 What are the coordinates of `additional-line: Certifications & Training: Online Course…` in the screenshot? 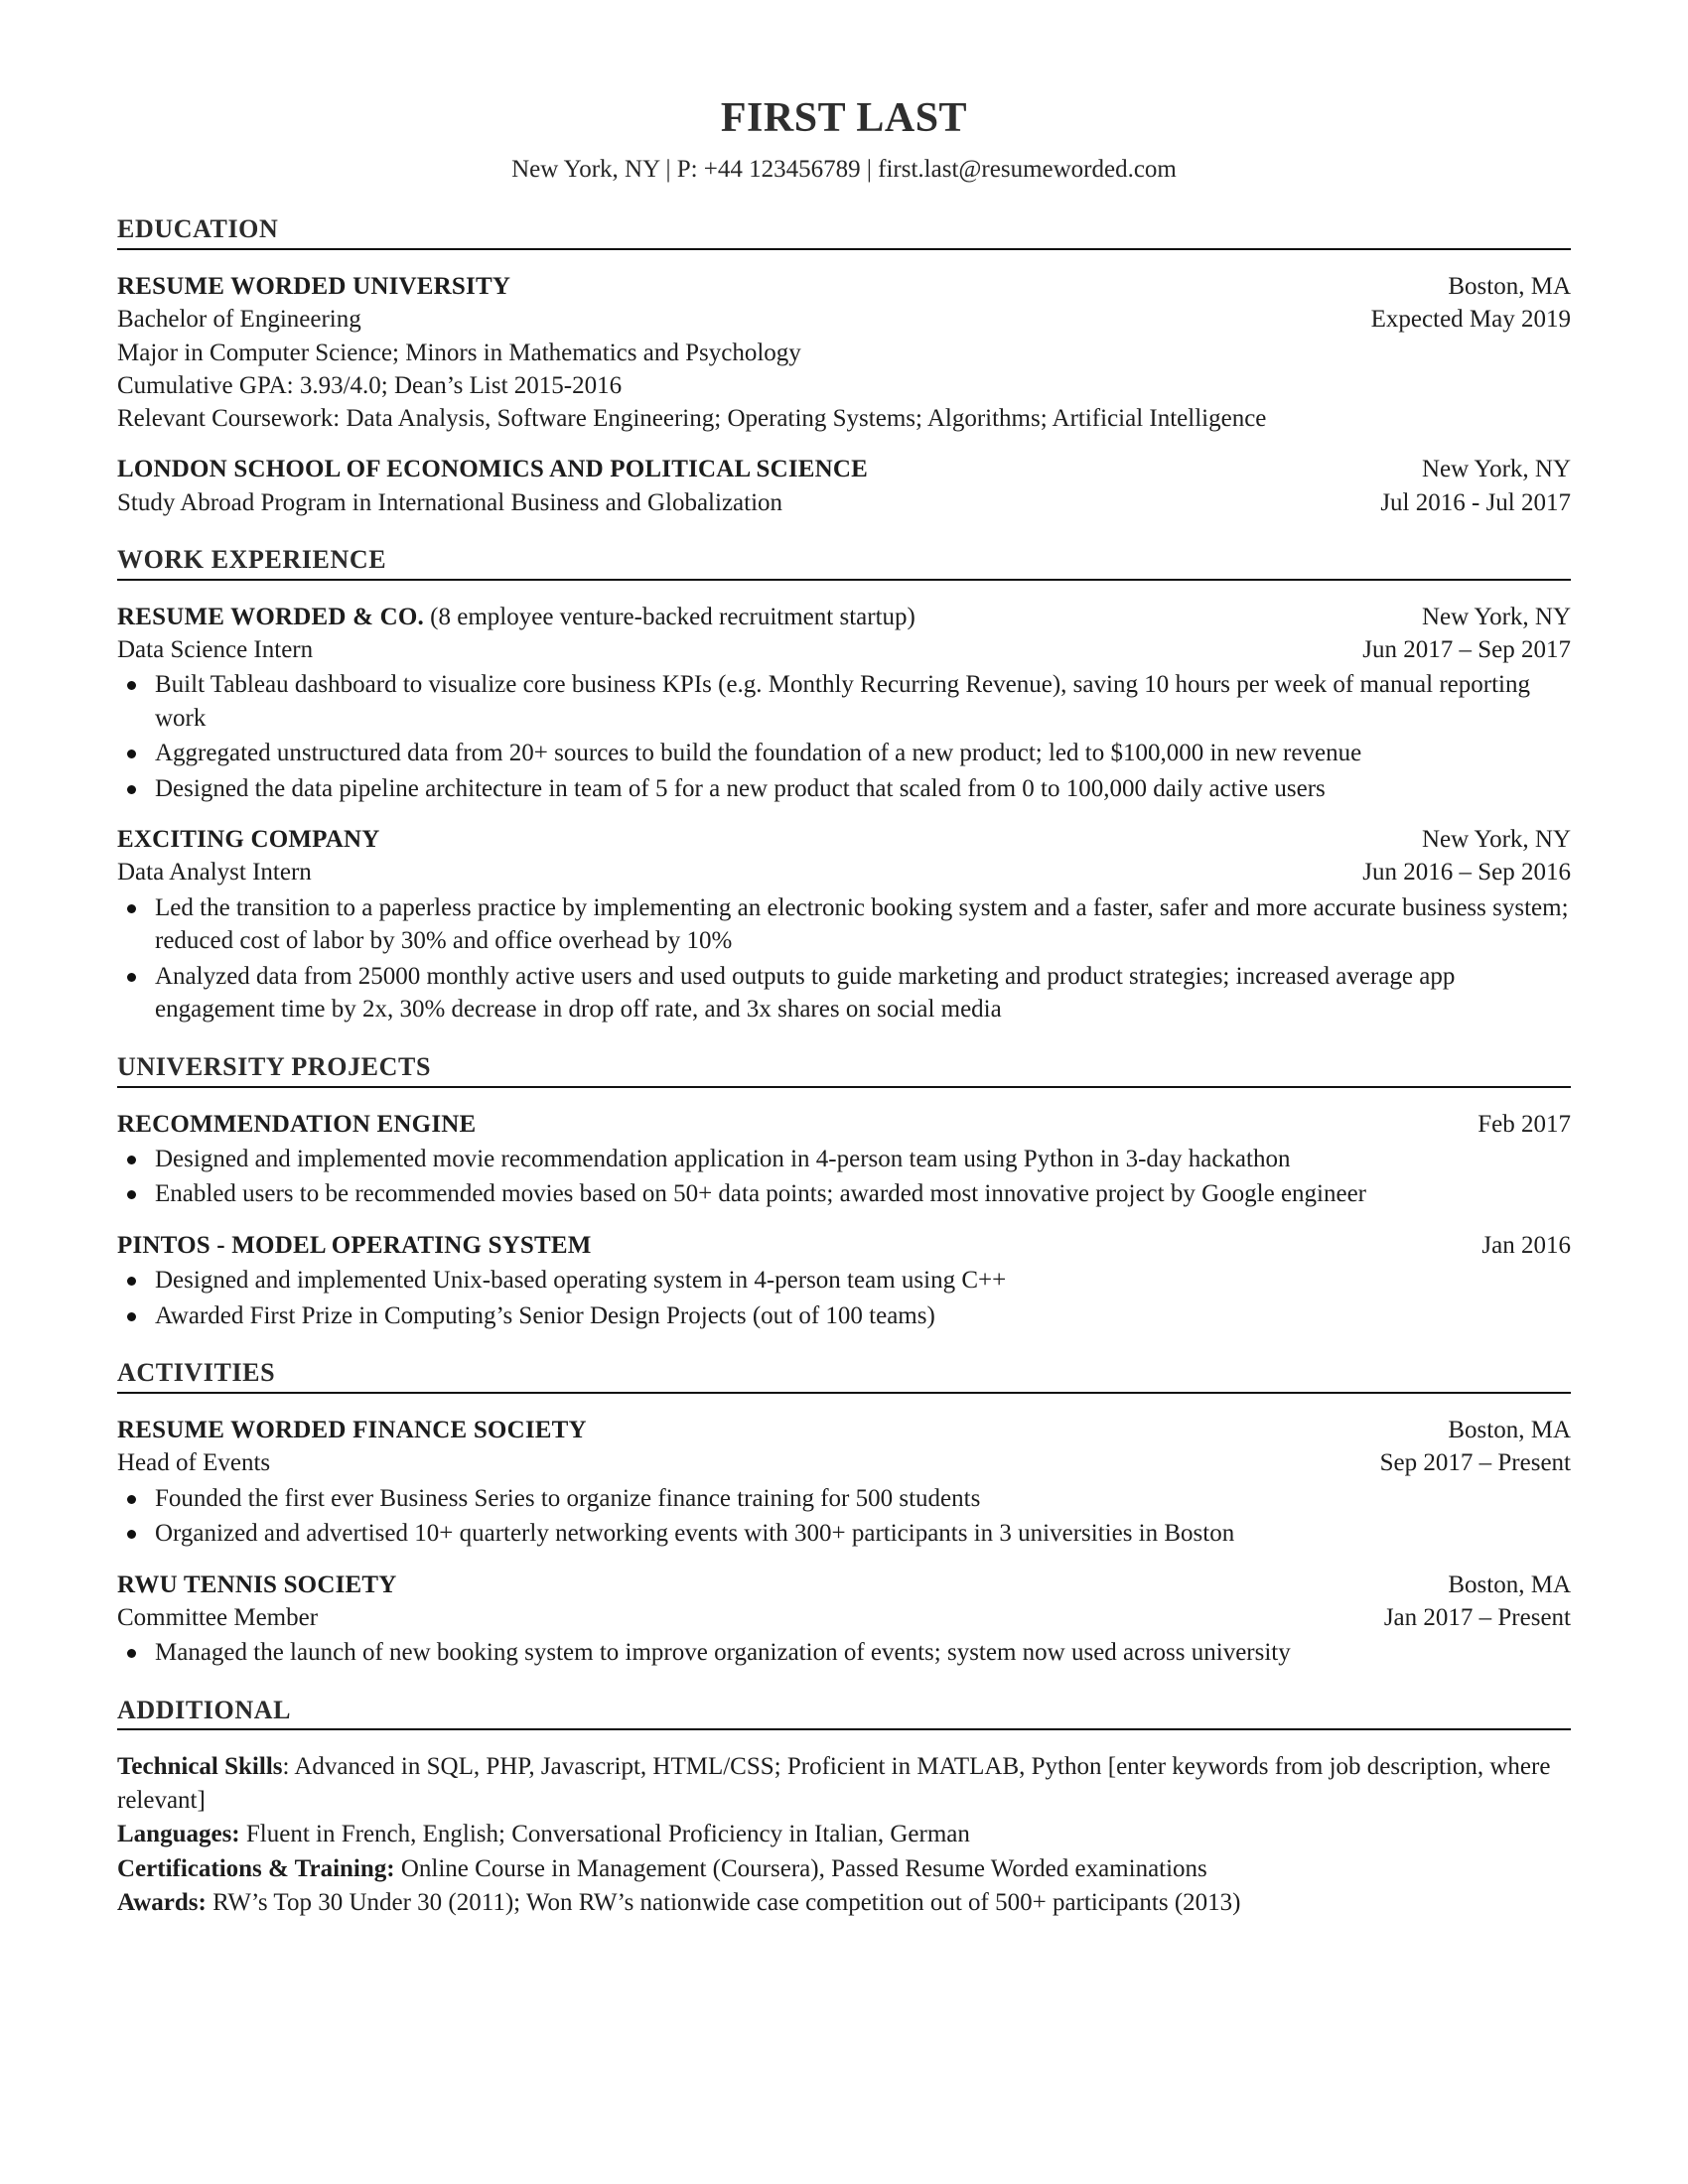 It's located at (844, 1869).